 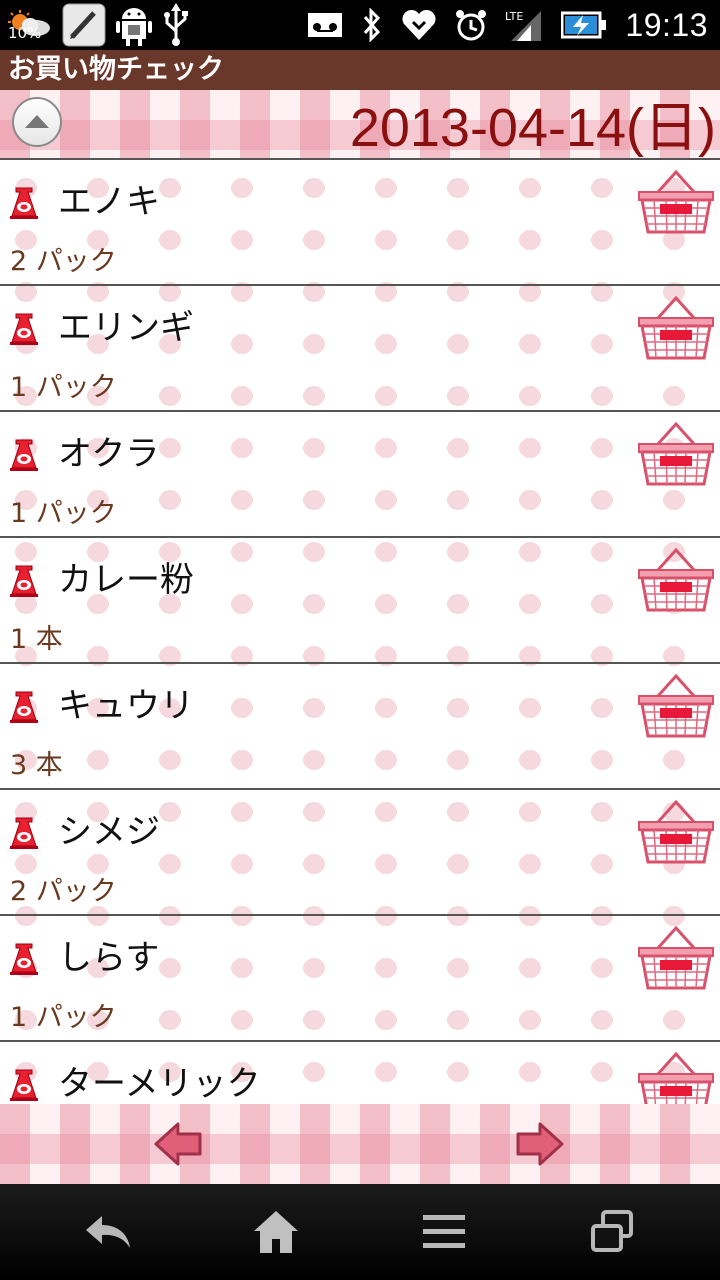 I want to click on heart-icon, so click(x=419, y=25).